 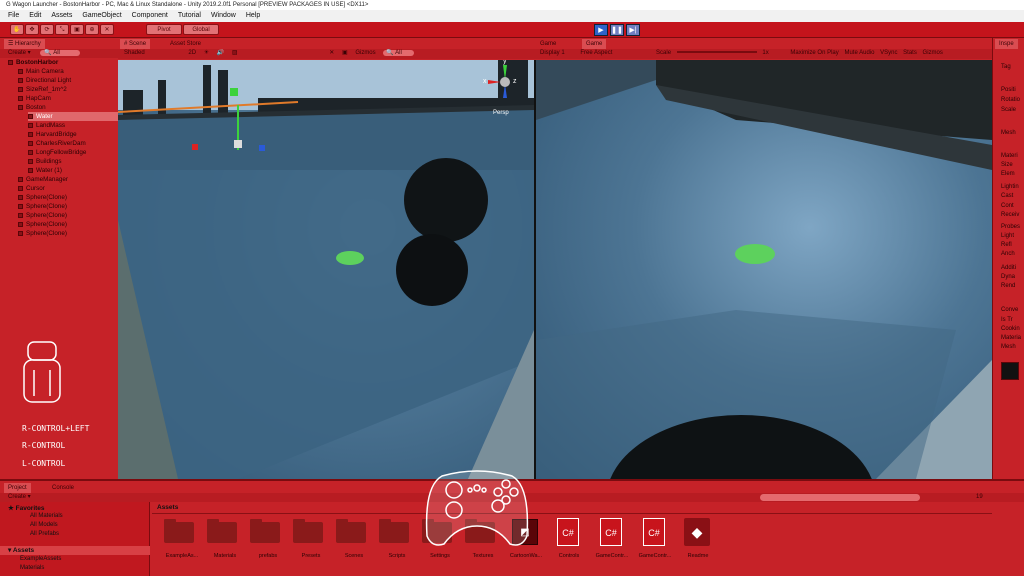 I want to click on transform-tool-icon: ⊕, so click(x=92, y=29).